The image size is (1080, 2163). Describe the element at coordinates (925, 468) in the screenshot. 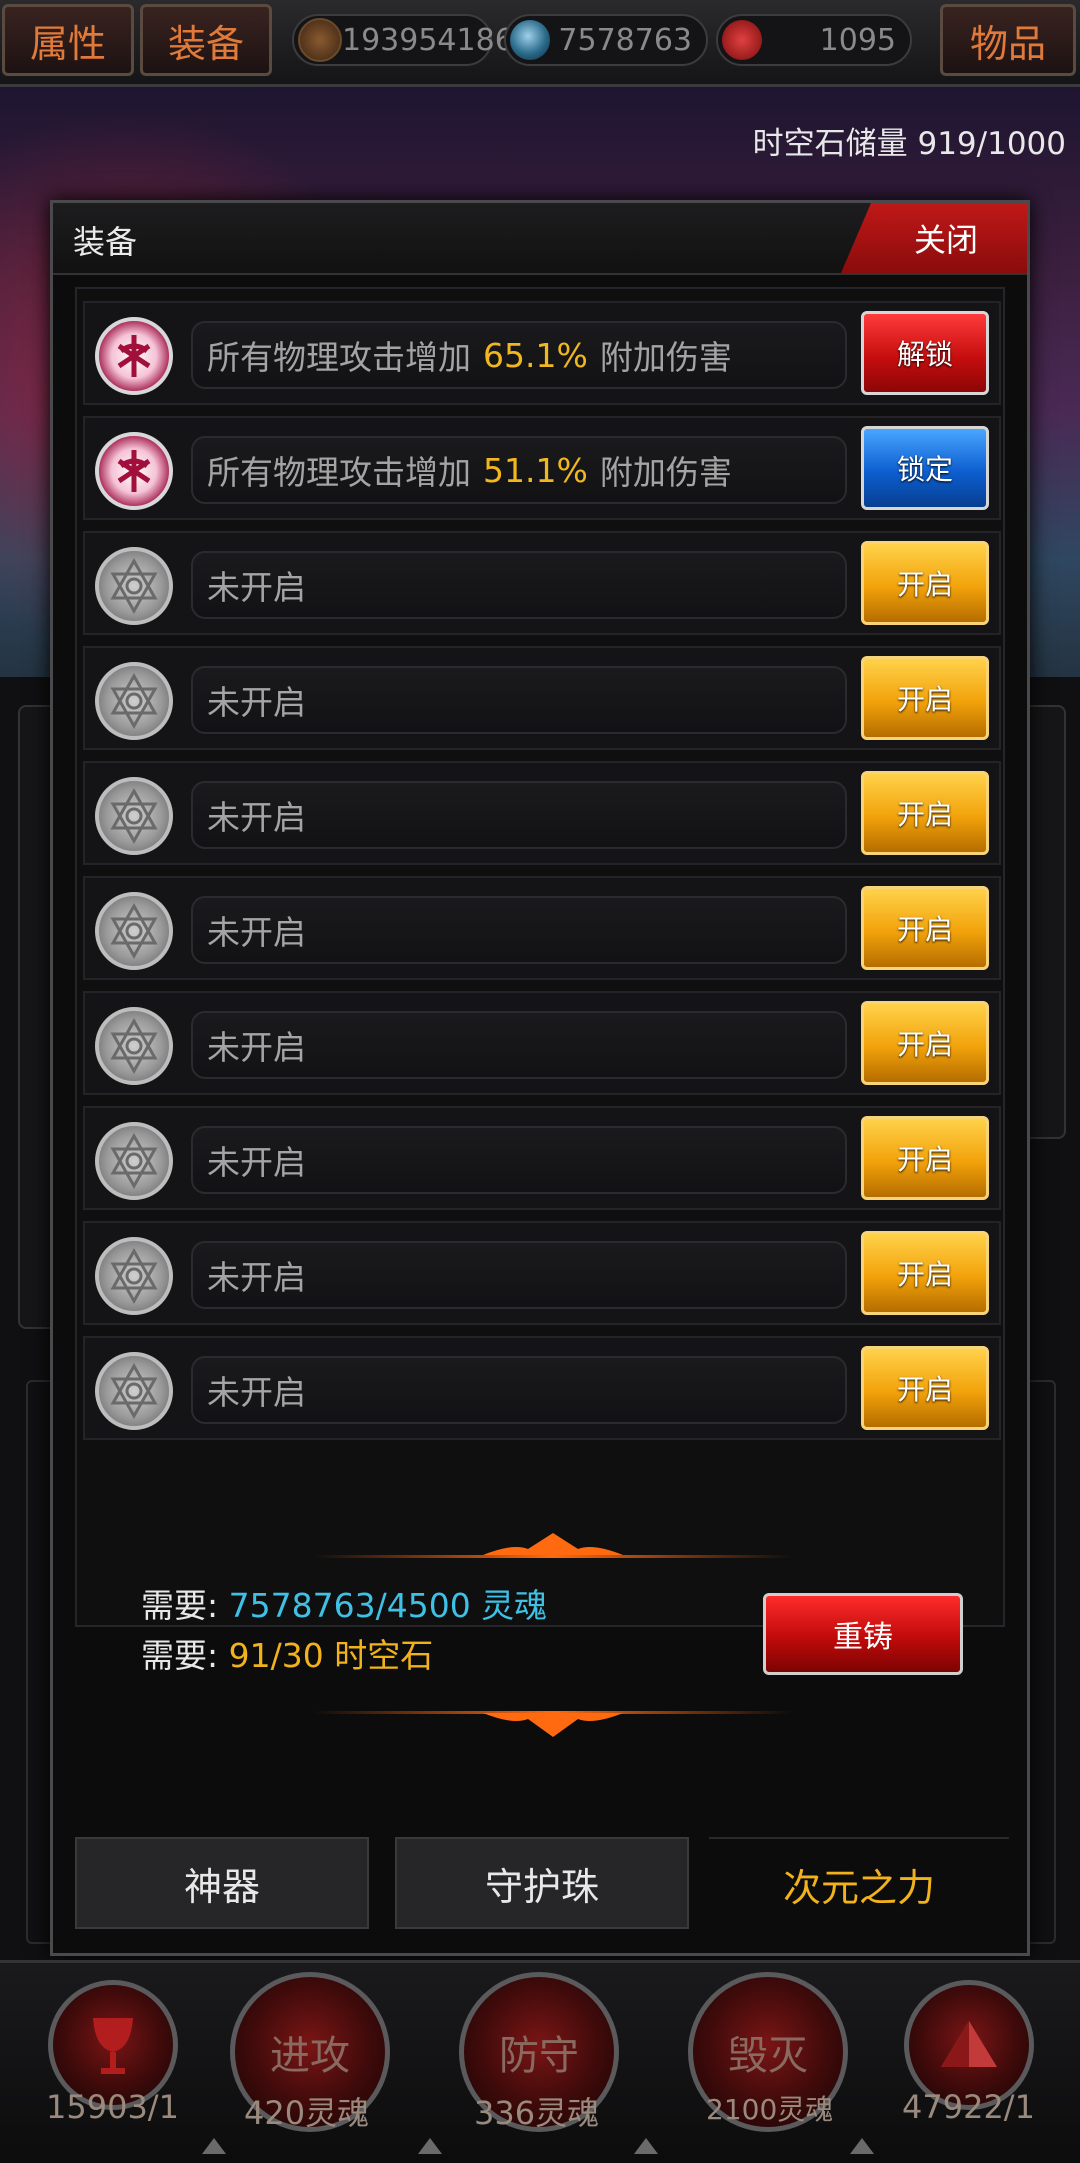

I see `row-action-button: 锁定` at that location.